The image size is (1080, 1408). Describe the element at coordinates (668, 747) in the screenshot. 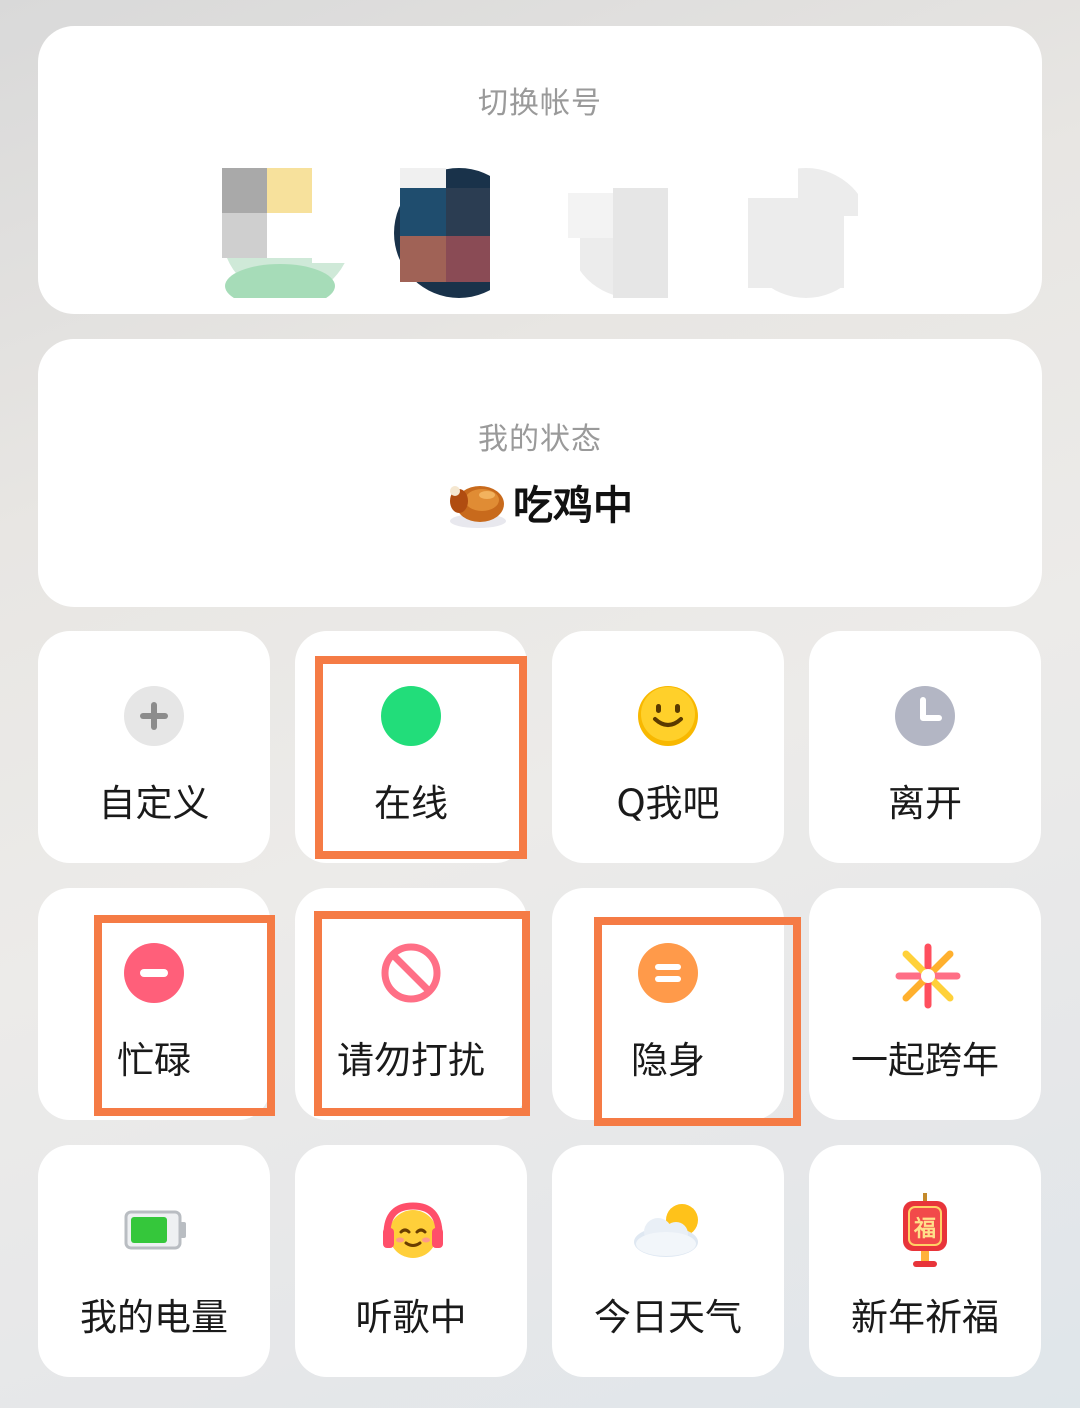

I see `status-tile-q-me: Q我吧` at that location.